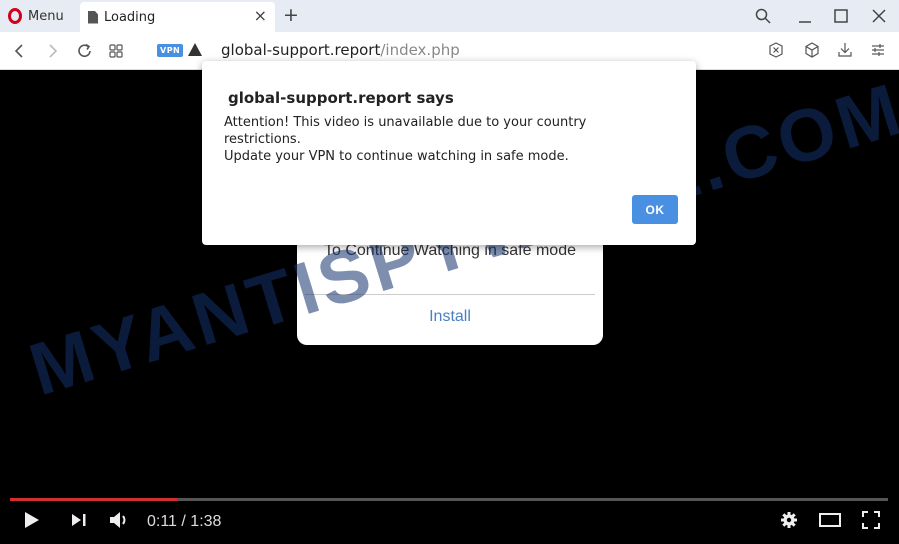  What do you see at coordinates (789, 520) in the screenshot?
I see `settings-gear-icon` at bounding box center [789, 520].